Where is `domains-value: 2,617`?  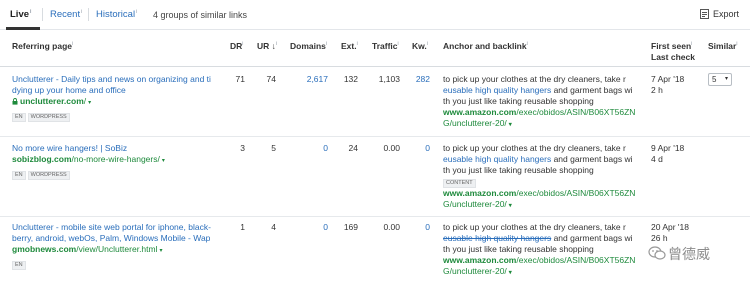
domains-value: 2,617 is located at coordinates (309, 79).